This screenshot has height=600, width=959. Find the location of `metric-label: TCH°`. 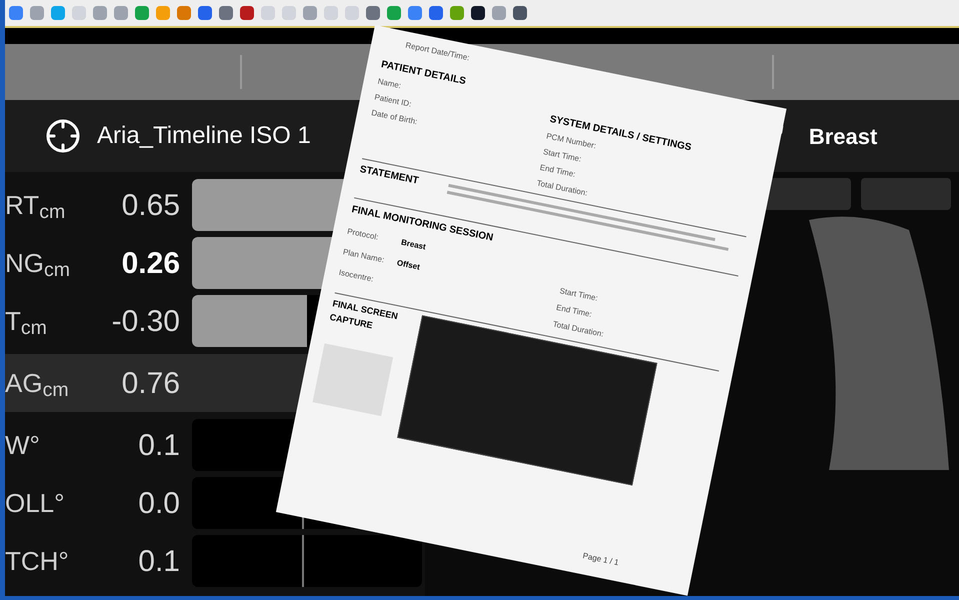

metric-label: TCH° is located at coordinates (37, 561).